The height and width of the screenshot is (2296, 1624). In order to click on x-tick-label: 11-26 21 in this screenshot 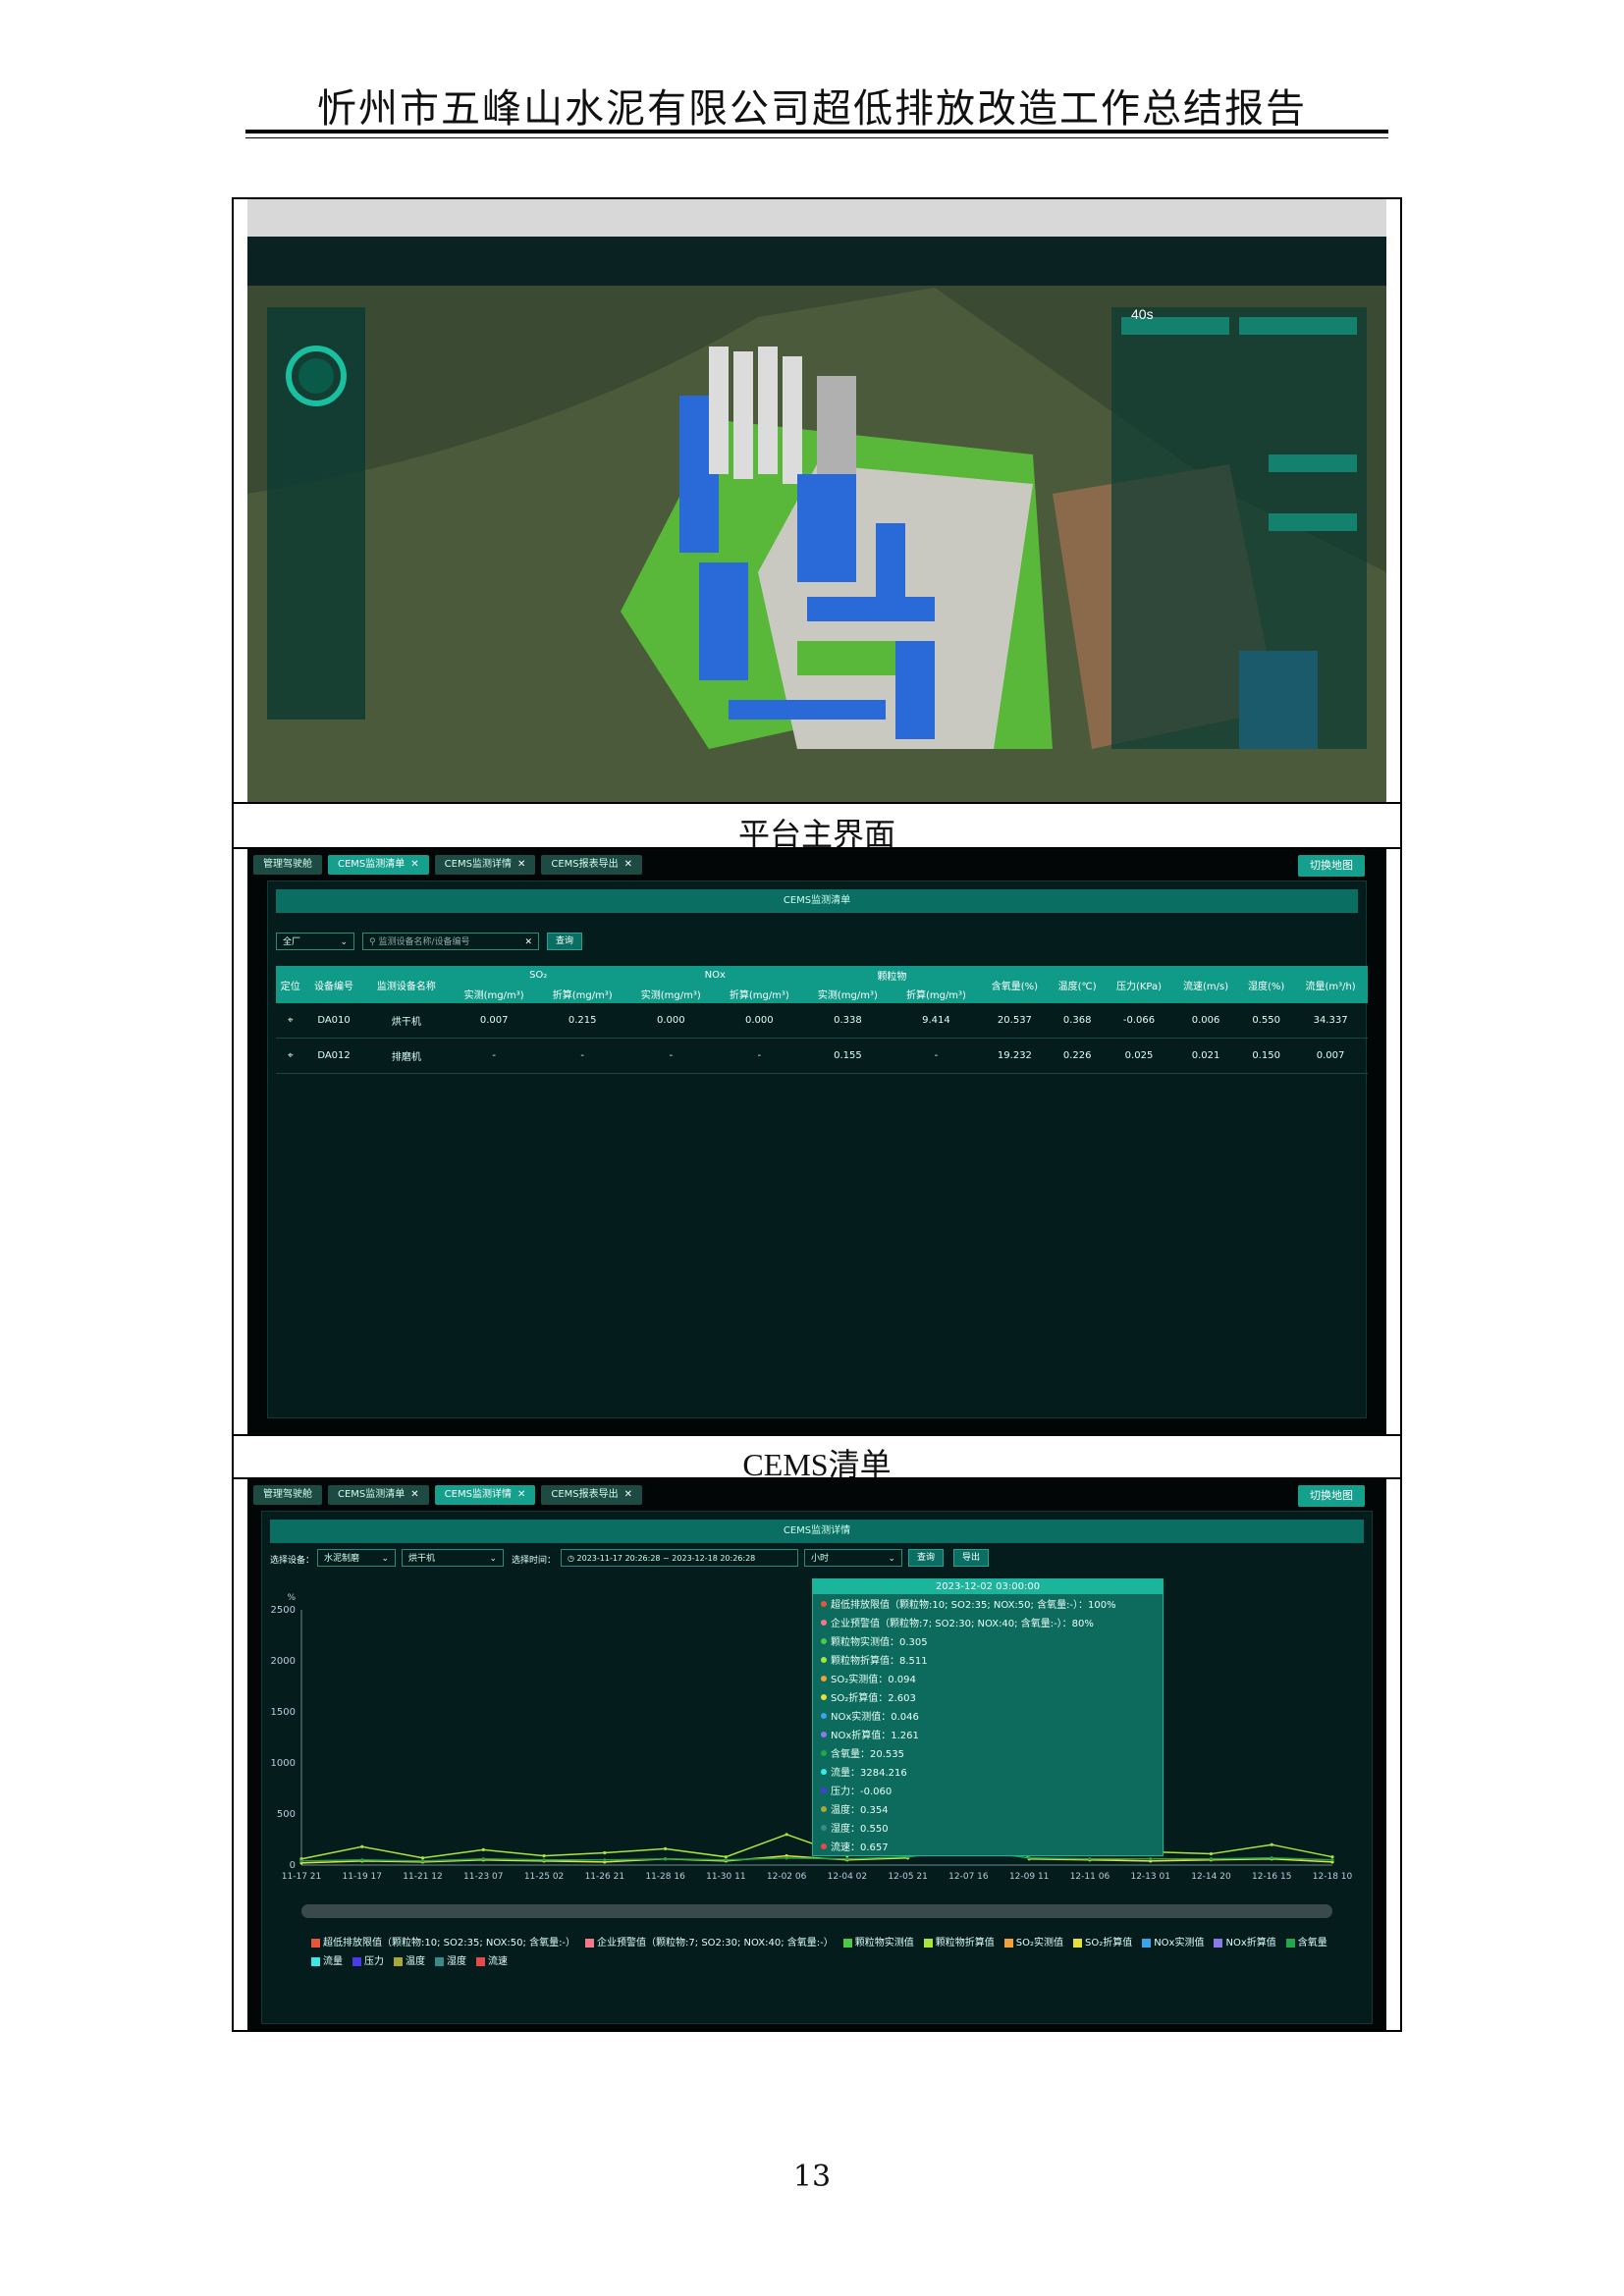, I will do `click(604, 1877)`.